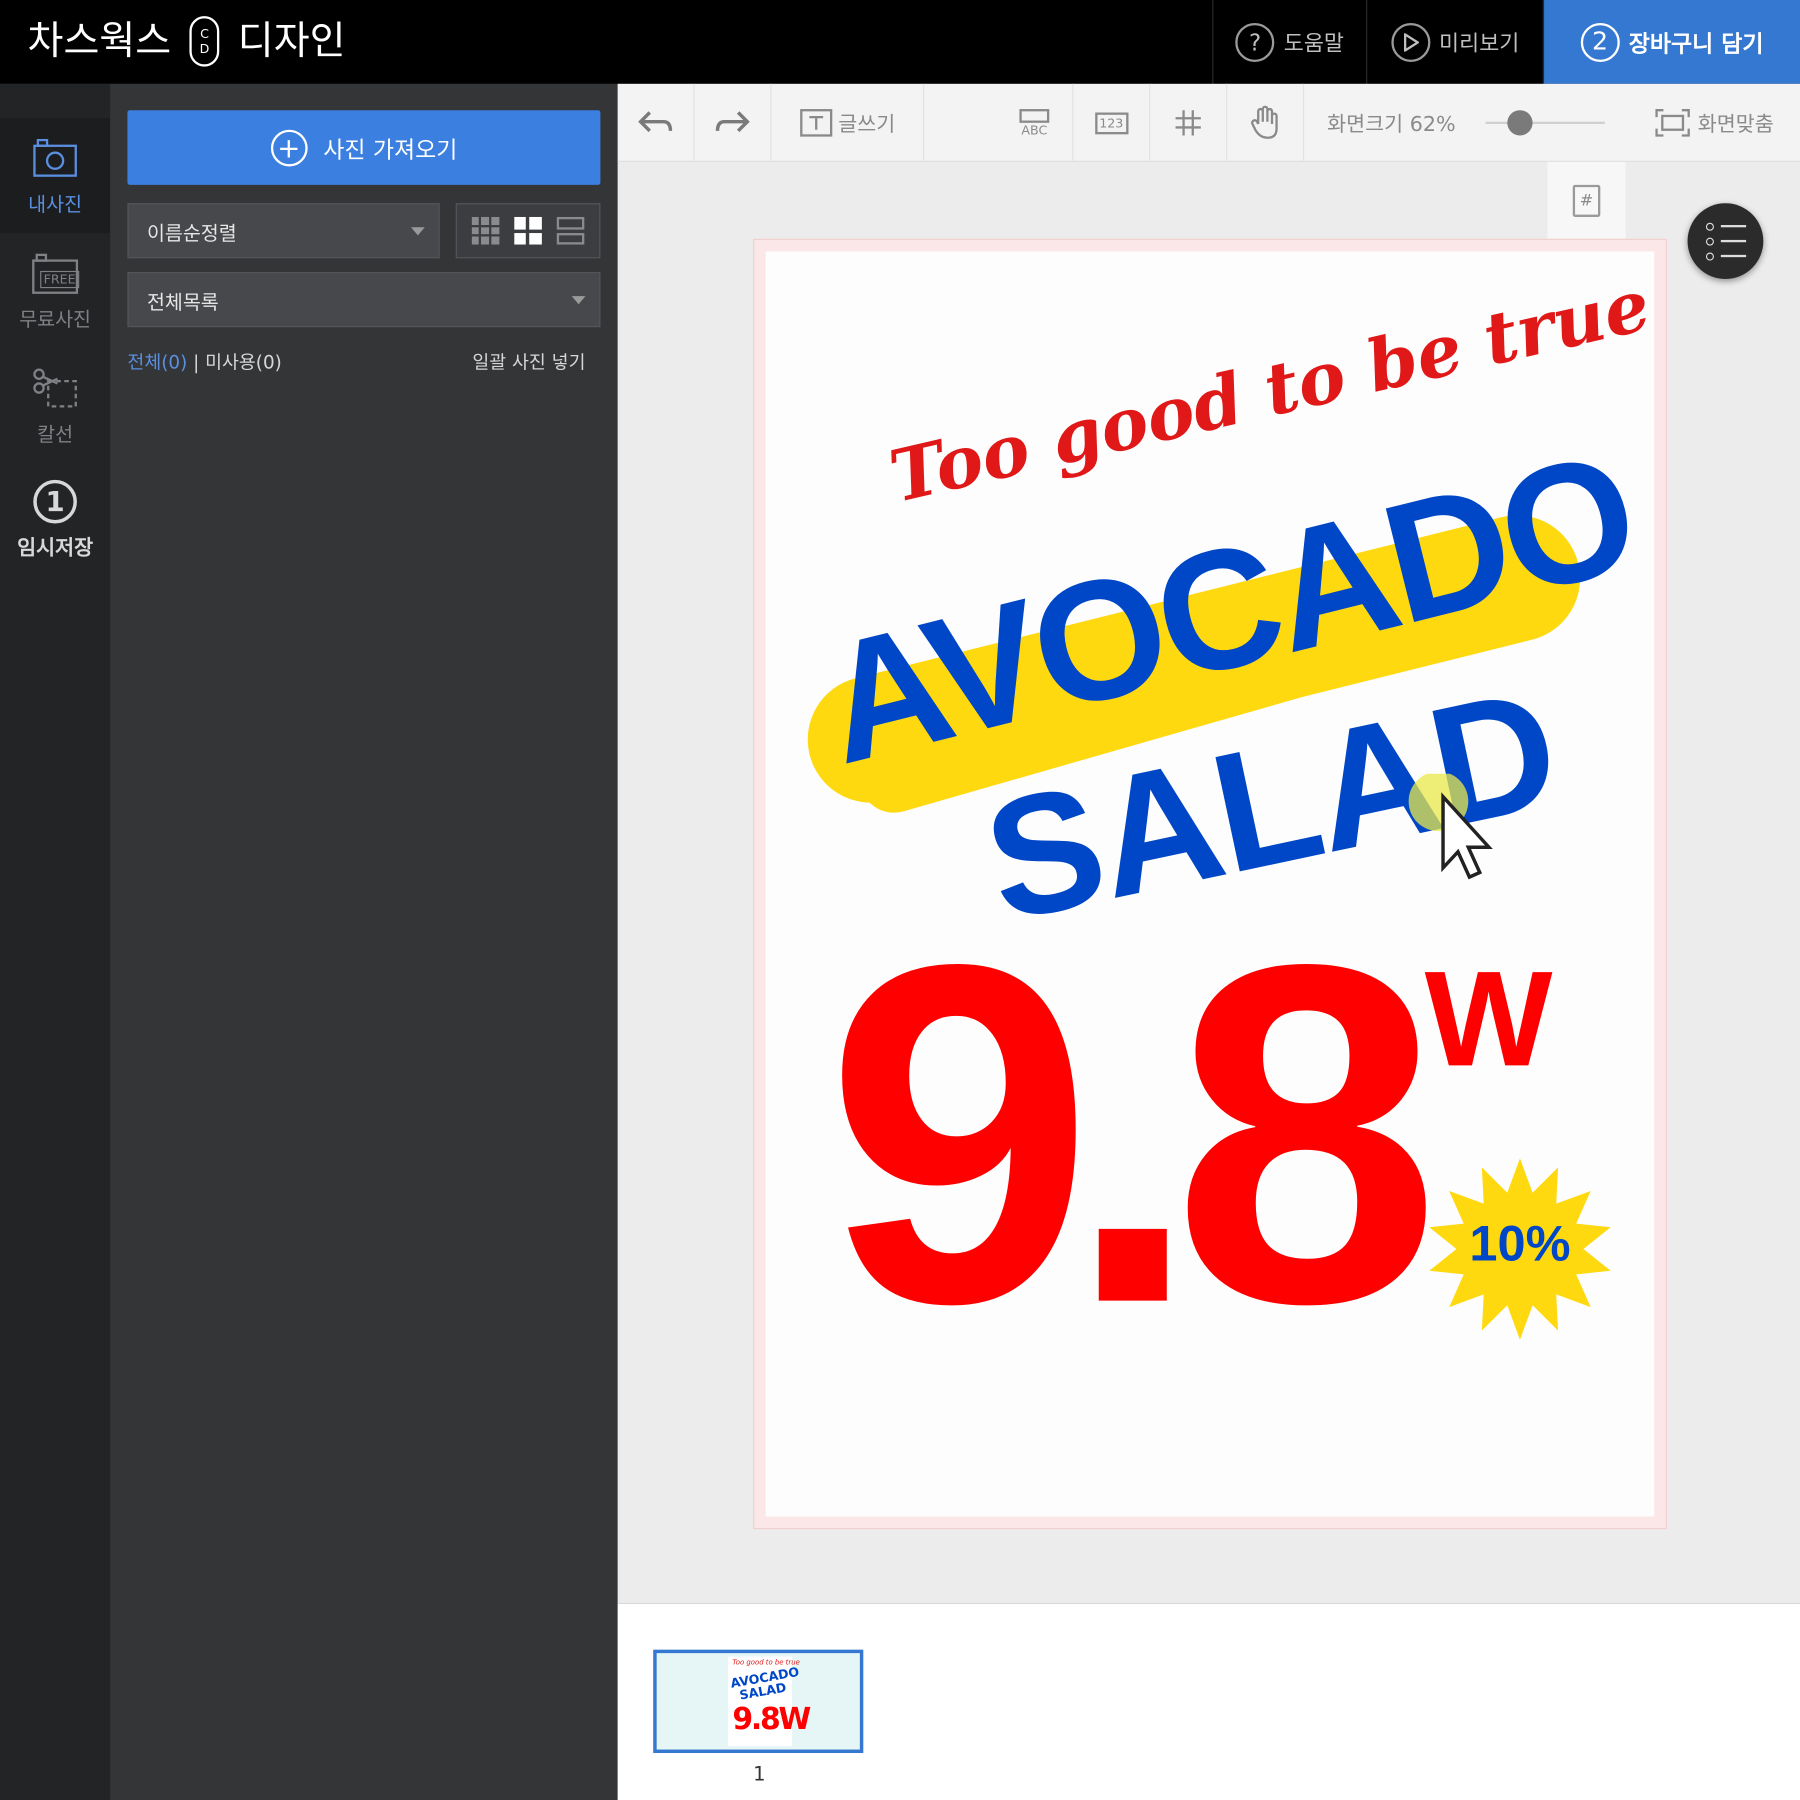  Describe the element at coordinates (55, 205) in the screenshot. I see `rail-label-my-photos: 내사진` at that location.